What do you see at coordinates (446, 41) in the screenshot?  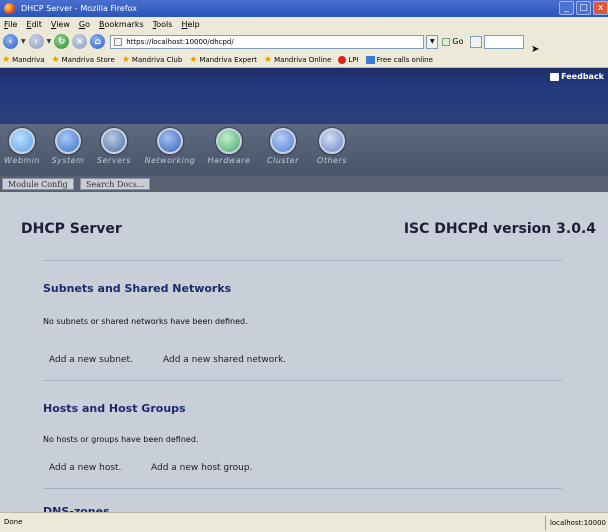 I see `go-arrow-icon` at bounding box center [446, 41].